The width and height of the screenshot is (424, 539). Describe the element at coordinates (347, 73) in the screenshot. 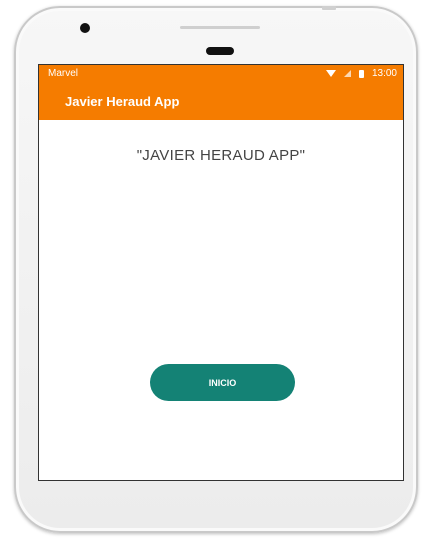

I see `signal-icon` at that location.